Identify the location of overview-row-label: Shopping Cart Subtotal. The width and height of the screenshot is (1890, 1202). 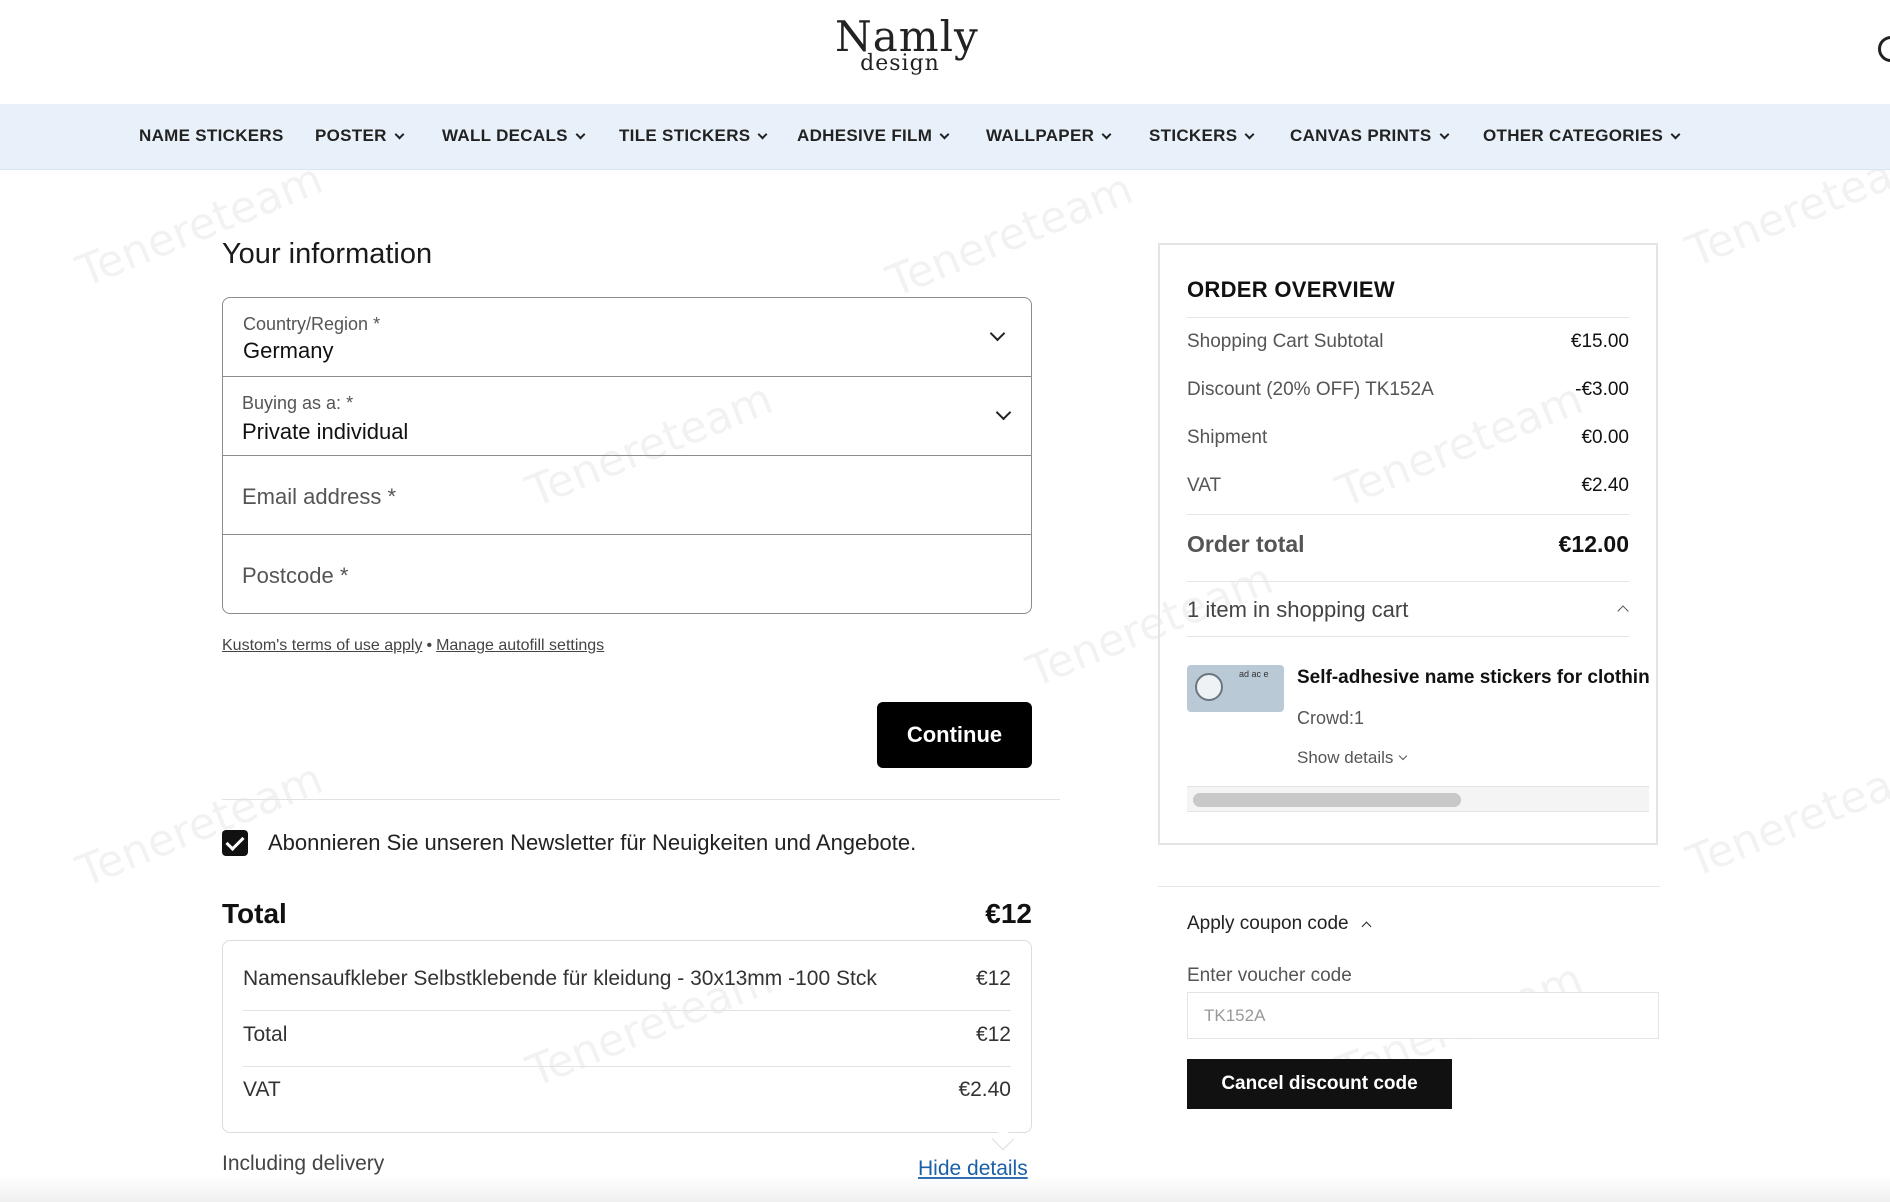
(1285, 341).